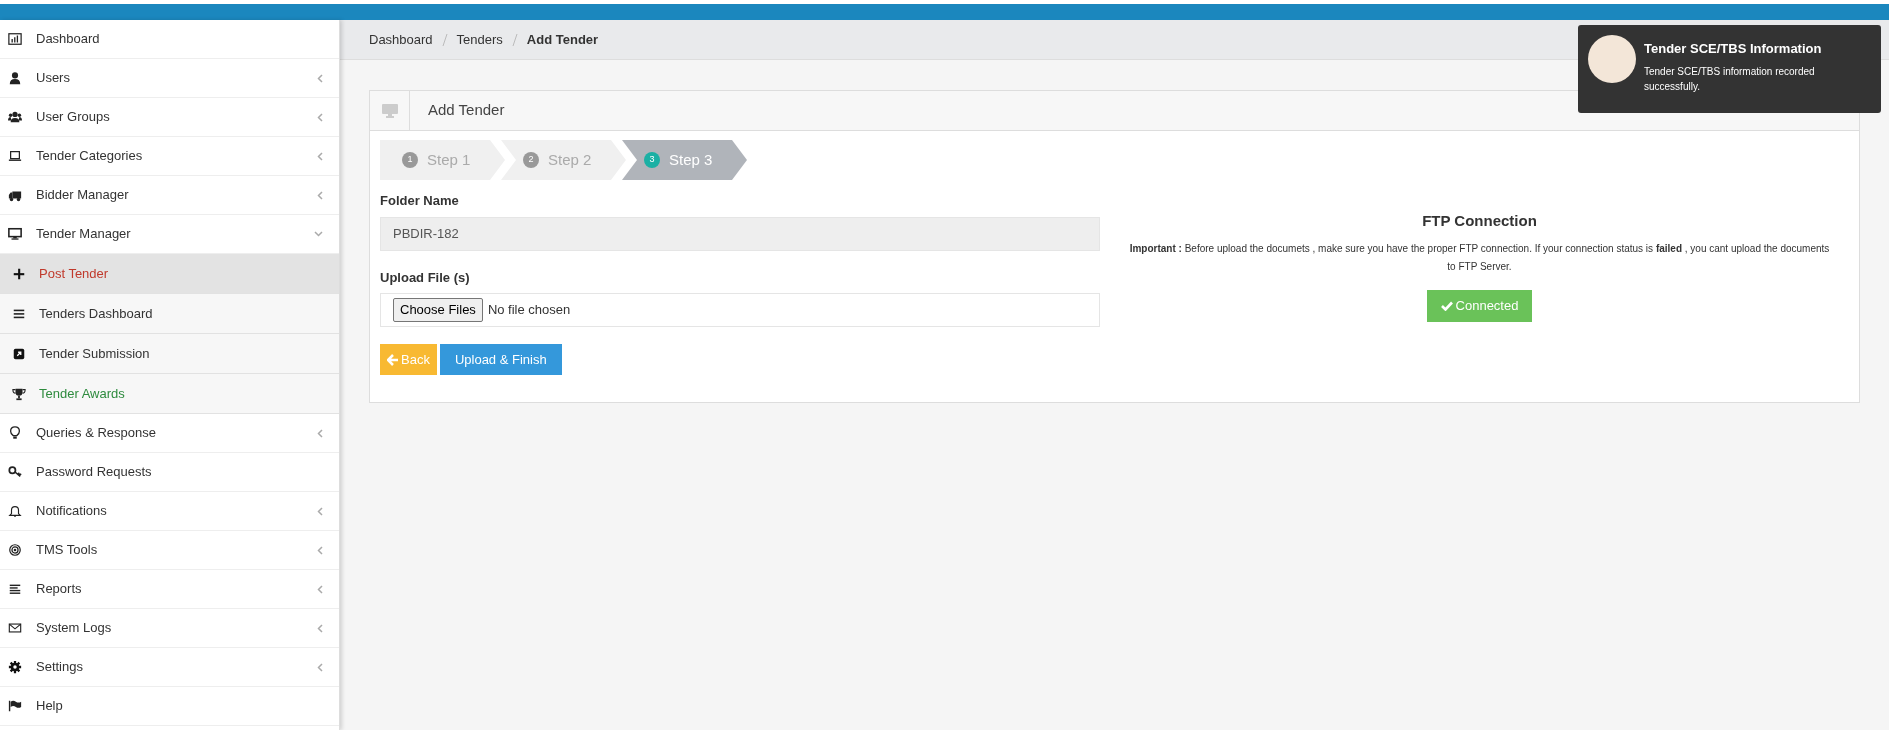 The width and height of the screenshot is (1889, 730). I want to click on toast-title: Tender SCE/TBS Information, so click(1733, 49).